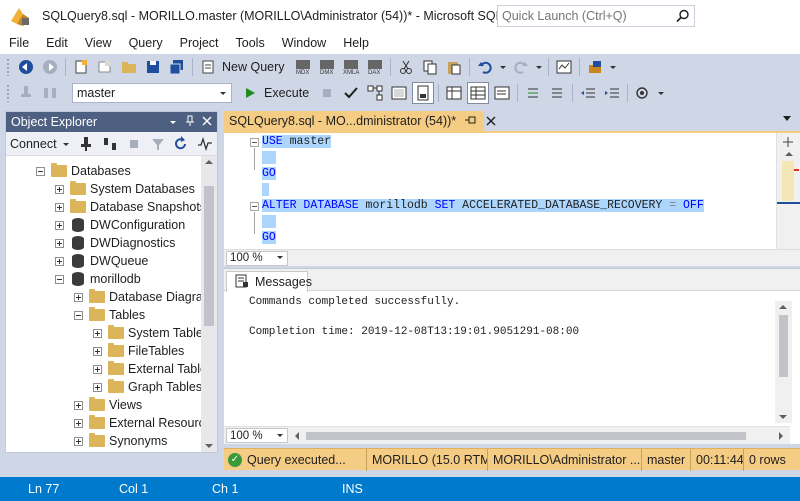  I want to click on menu-query: Query, so click(145, 43).